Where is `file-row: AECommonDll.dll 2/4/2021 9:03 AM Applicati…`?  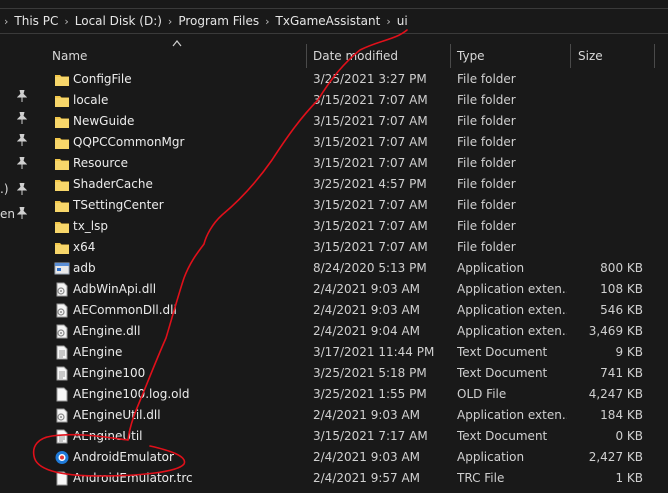
file-row: AECommonDll.dll 2/4/2021 9:03 AM Applicati… is located at coordinates (356, 310).